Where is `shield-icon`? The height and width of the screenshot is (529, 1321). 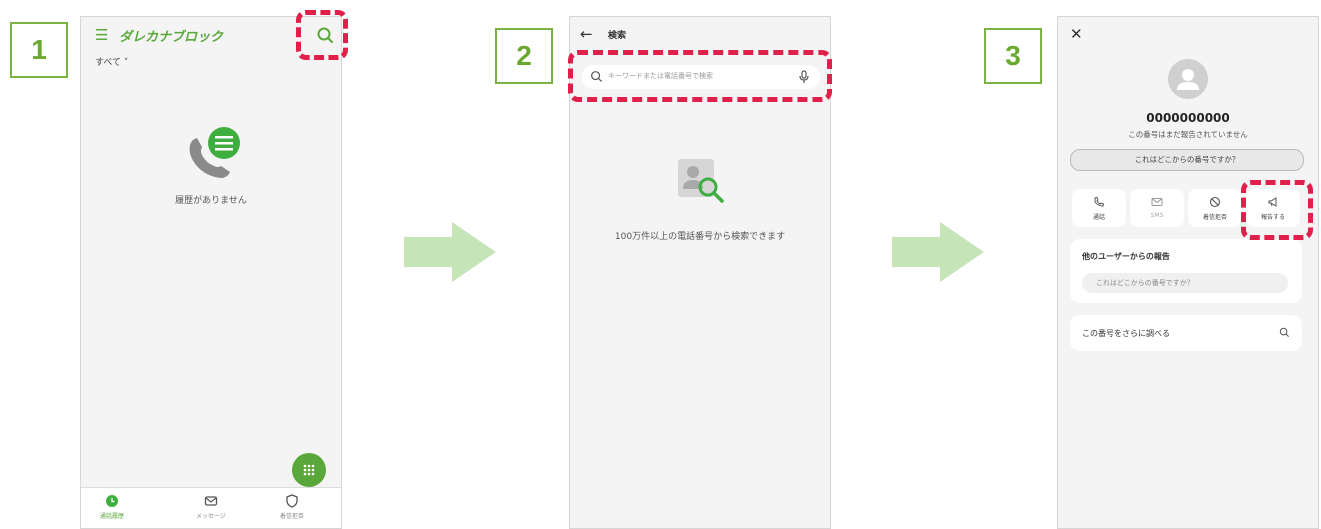 shield-icon is located at coordinates (292, 501).